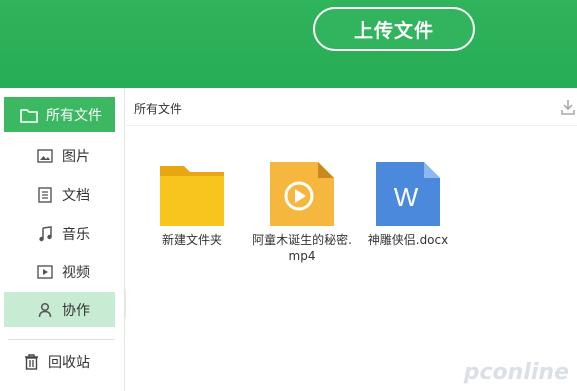 The image size is (577, 391). Describe the element at coordinates (191, 240) in the screenshot. I see `file-name: 新建文件夹` at that location.